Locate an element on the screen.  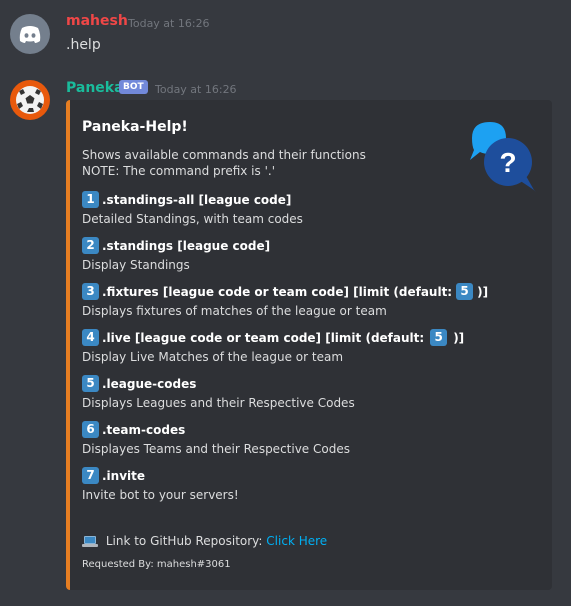
bot-tag: BOT is located at coordinates (133, 87).